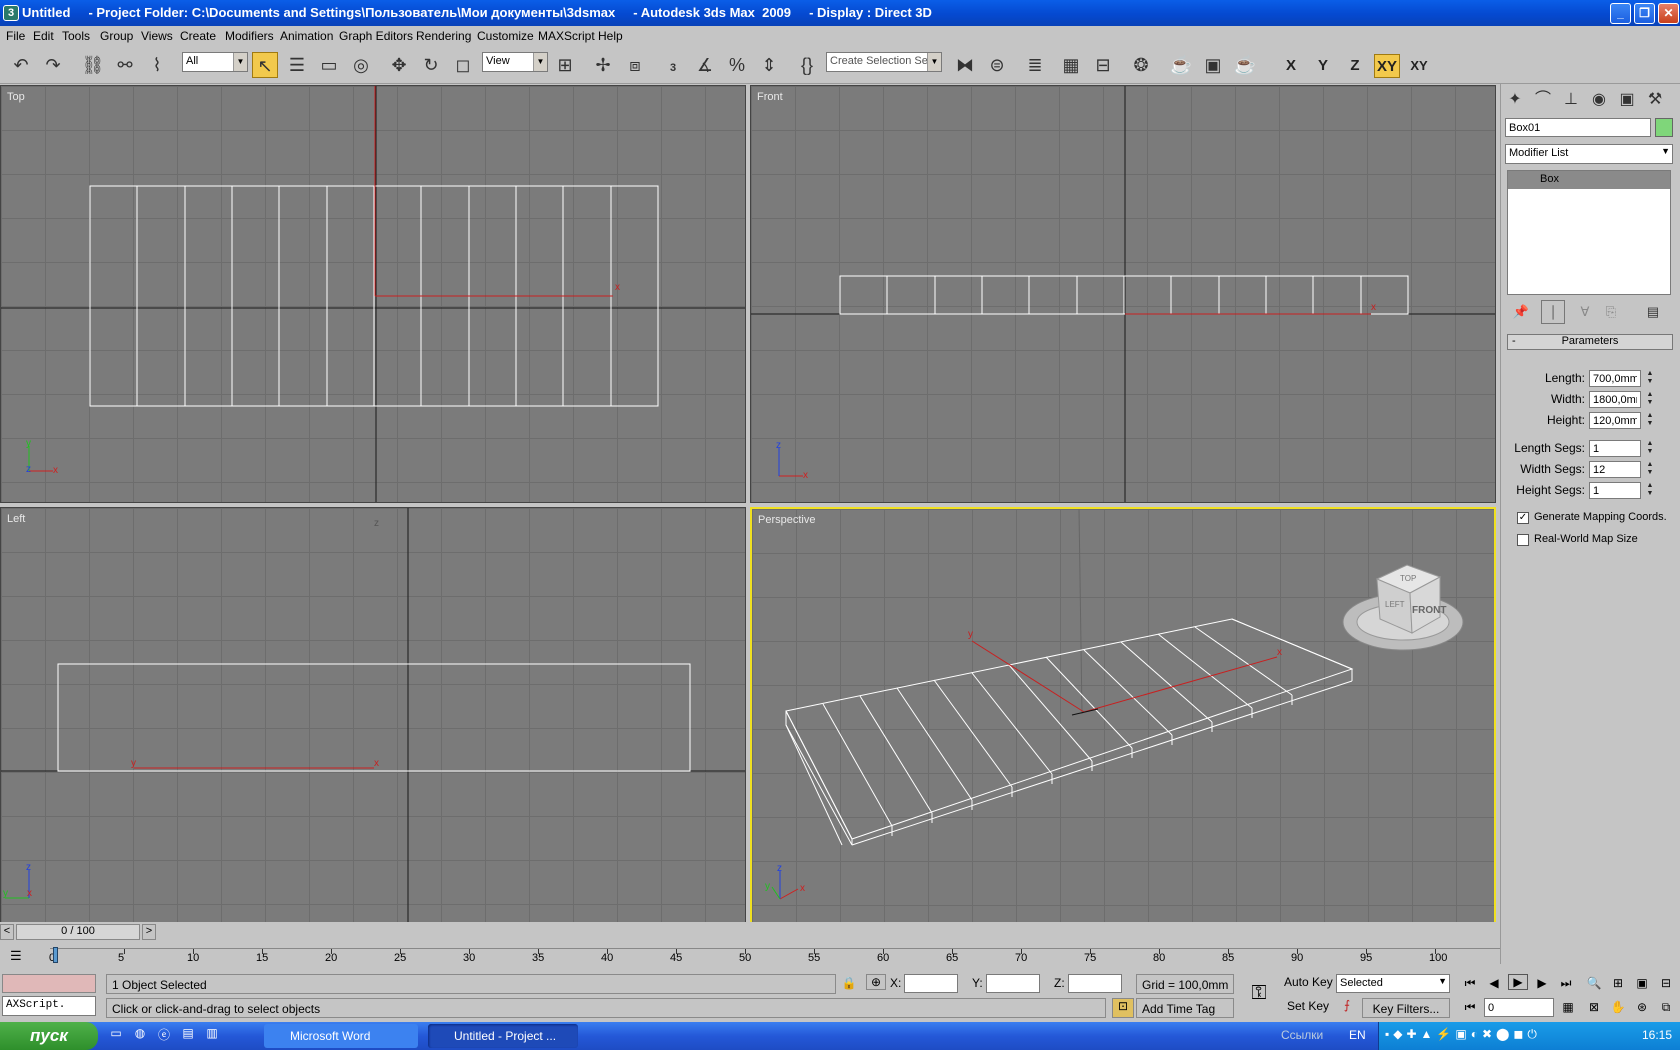 The width and height of the screenshot is (1680, 1050). Describe the element at coordinates (876, 982) in the screenshot. I see `absolute-mode-transform-icon: ⊕` at that location.